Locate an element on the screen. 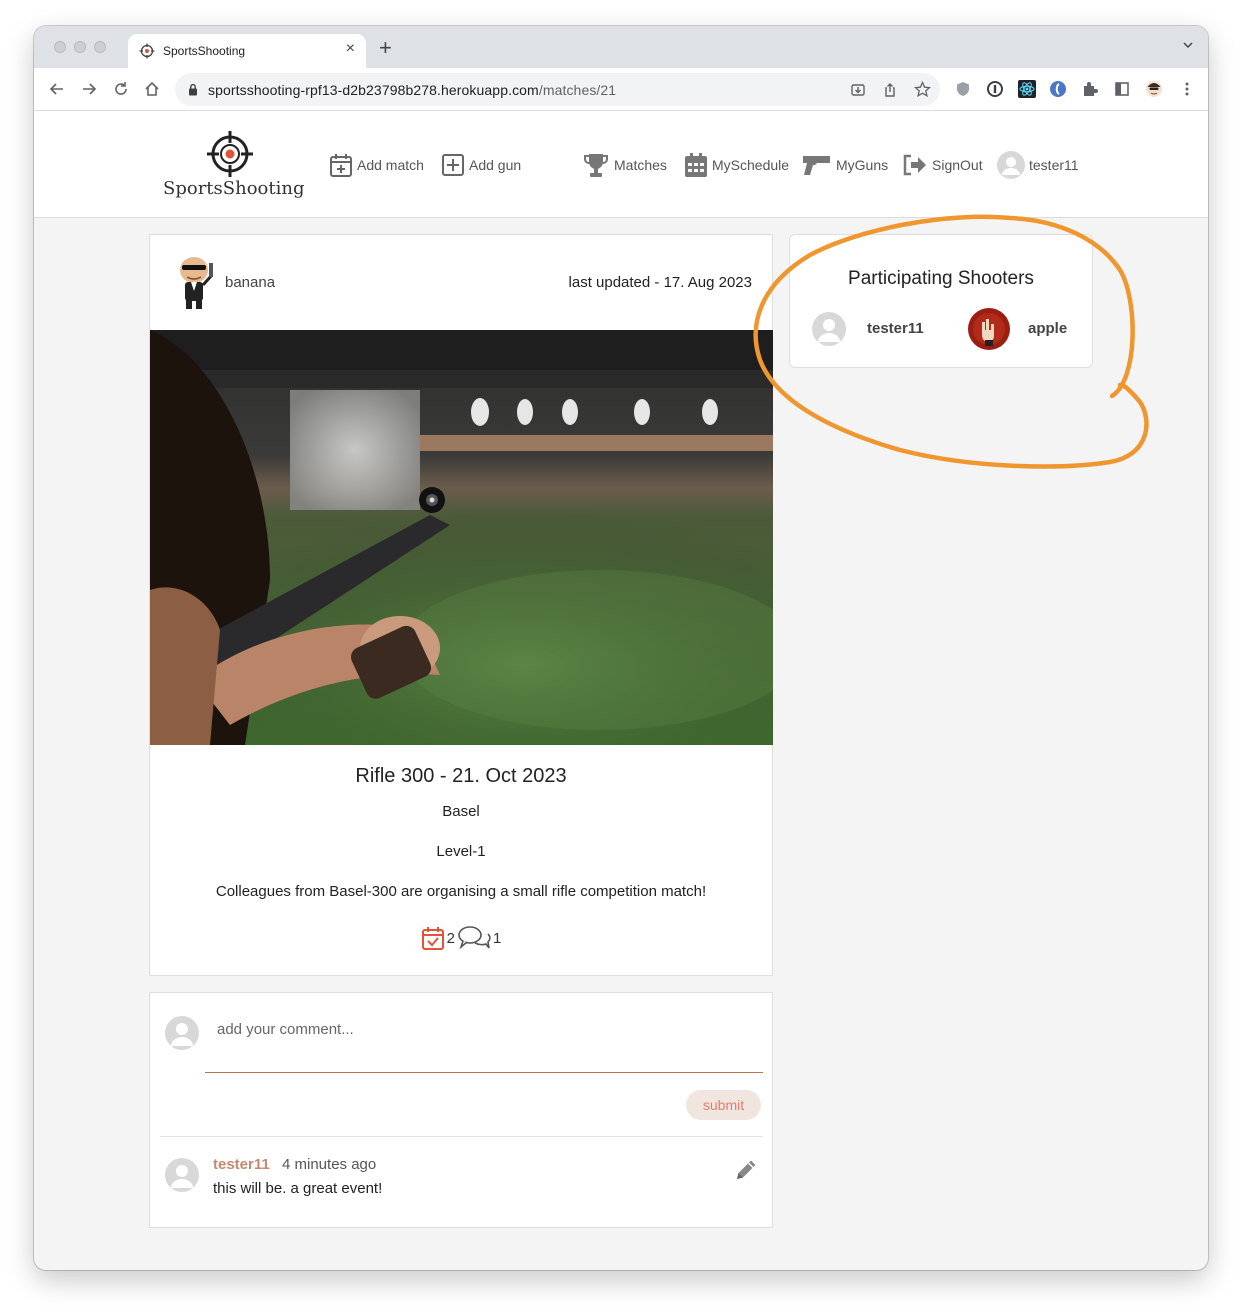 Image resolution: width=1242 pixels, height=1312 pixels. puzzle-extensions-icon is located at coordinates (1090, 89).